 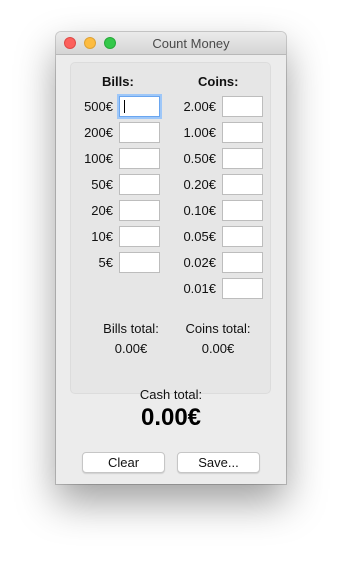 I want to click on coin-label-0-01: 0.01€, so click(x=199, y=288).